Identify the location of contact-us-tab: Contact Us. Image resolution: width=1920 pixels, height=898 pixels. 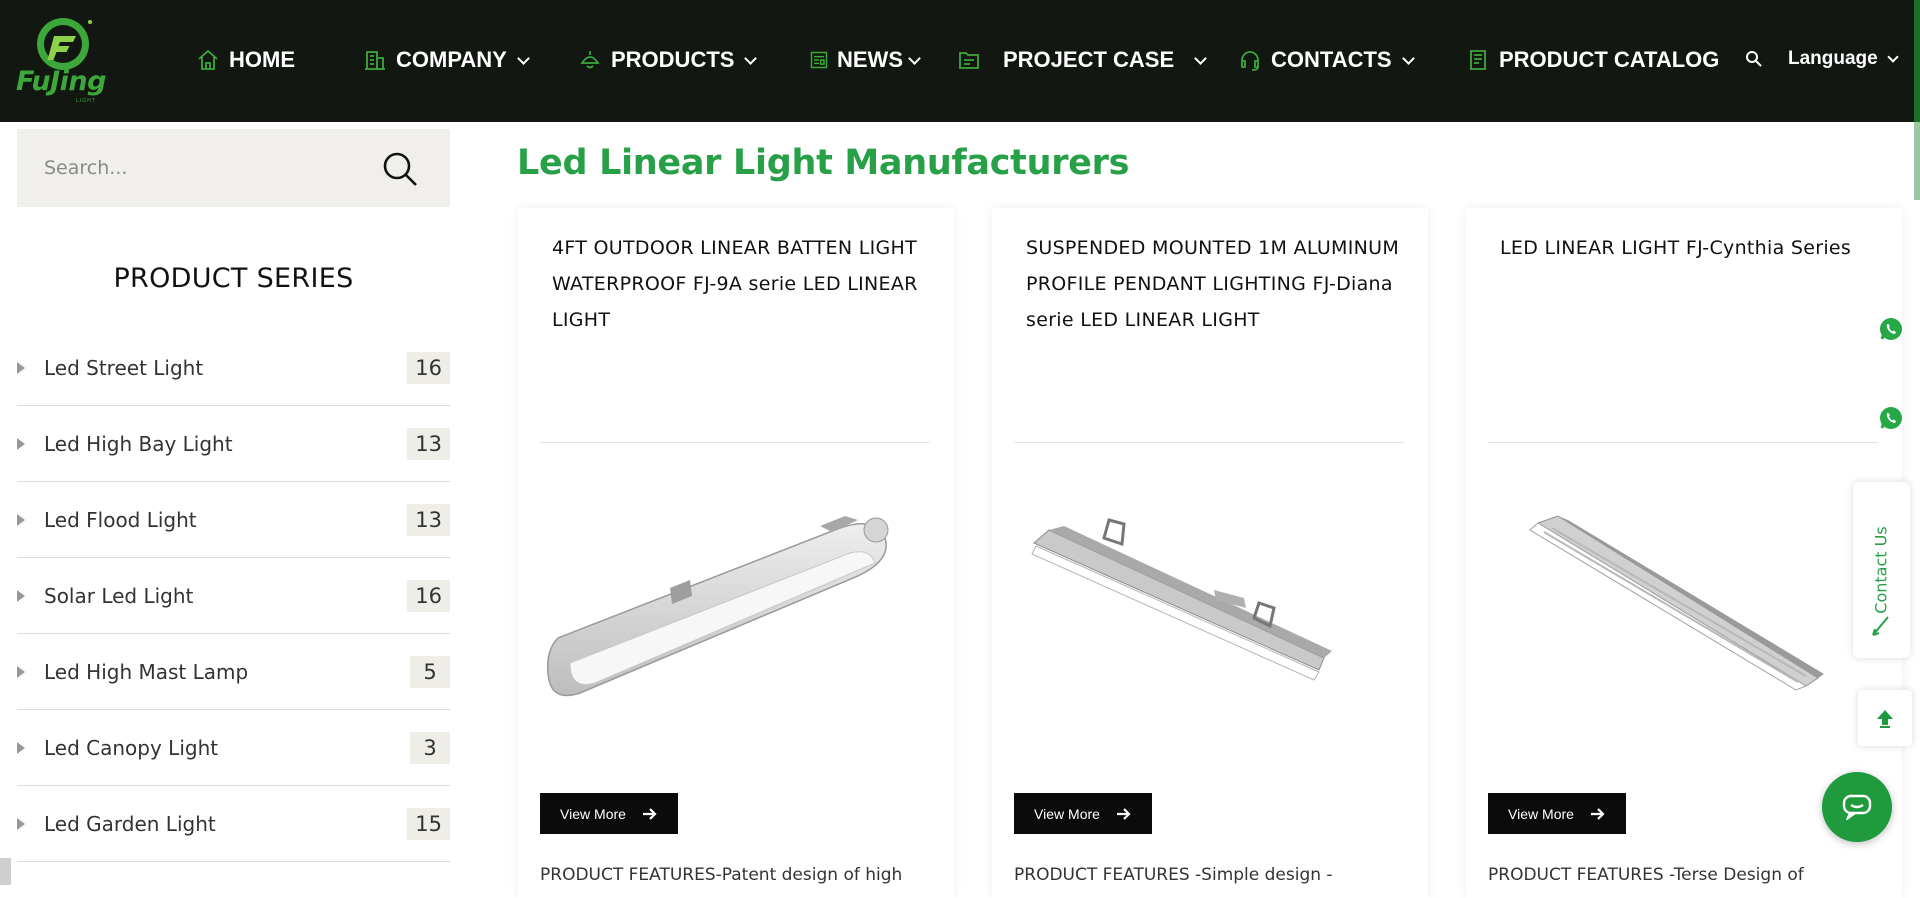
(1881, 570).